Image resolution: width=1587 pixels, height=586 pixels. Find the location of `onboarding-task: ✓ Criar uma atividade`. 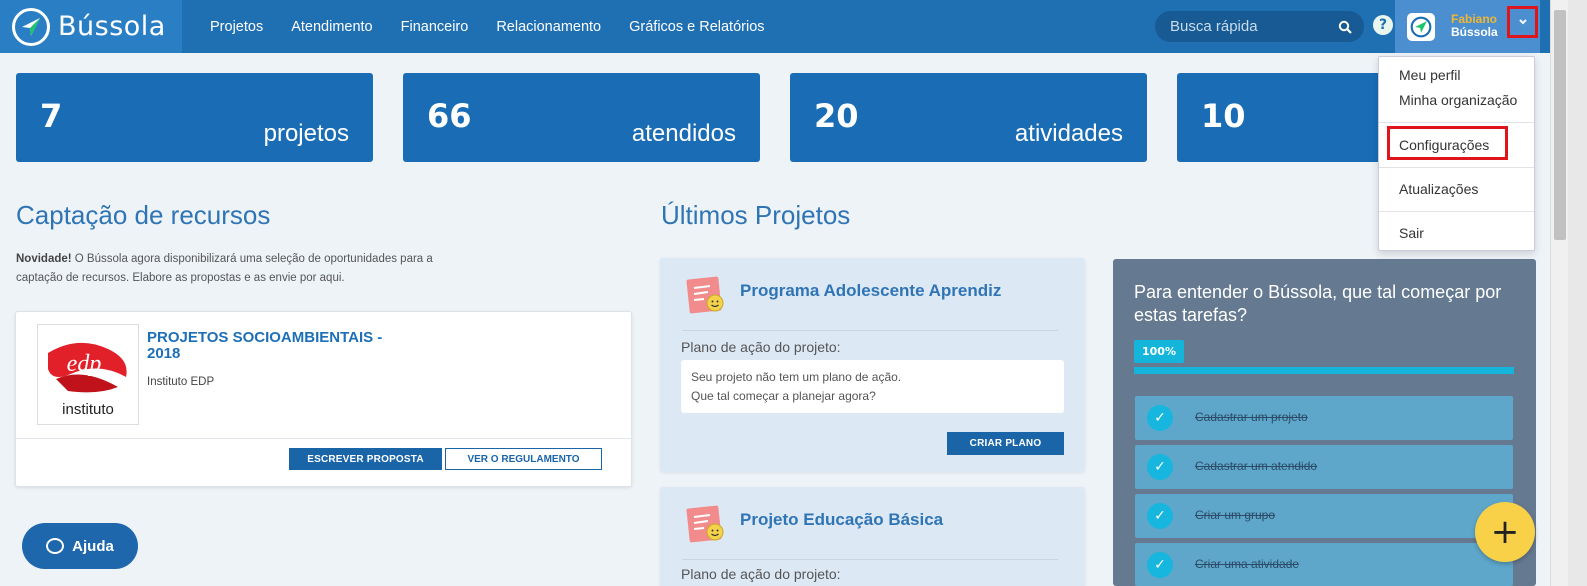

onboarding-task: ✓ Criar uma atividade is located at coordinates (1324, 564).